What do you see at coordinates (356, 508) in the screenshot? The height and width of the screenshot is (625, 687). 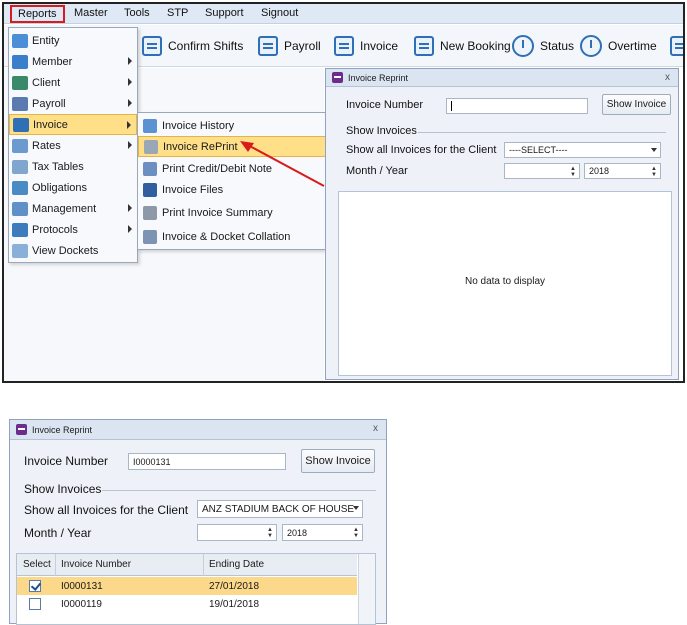 I see `chevron-down-icon` at bounding box center [356, 508].